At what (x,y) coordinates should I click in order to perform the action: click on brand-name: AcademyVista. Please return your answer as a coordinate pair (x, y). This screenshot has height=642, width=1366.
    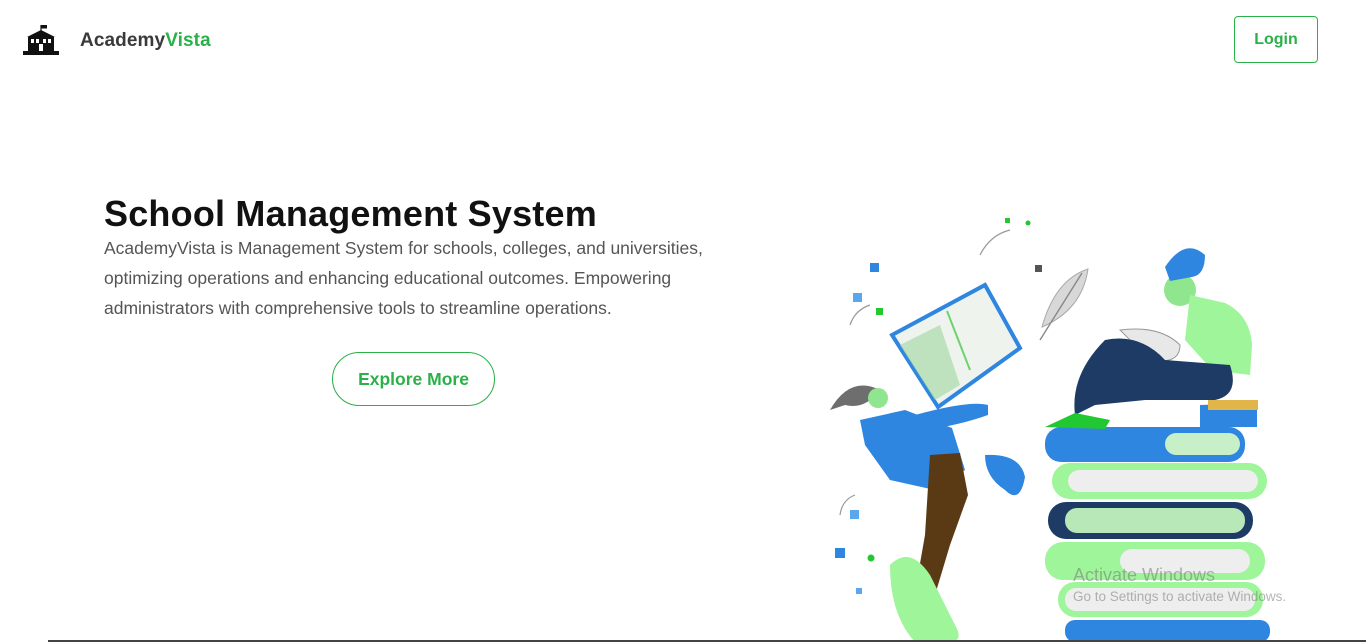
    Looking at the image, I should click on (145, 41).